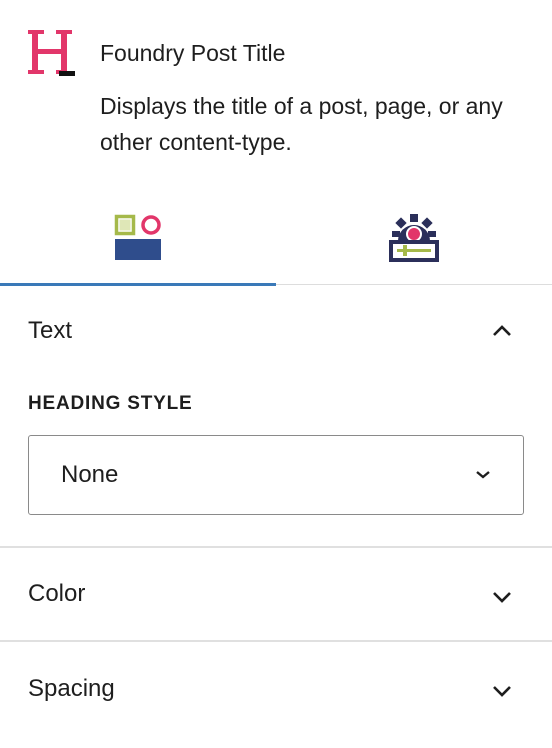 The width and height of the screenshot is (552, 748). I want to click on color-panel: Color, so click(276, 595).